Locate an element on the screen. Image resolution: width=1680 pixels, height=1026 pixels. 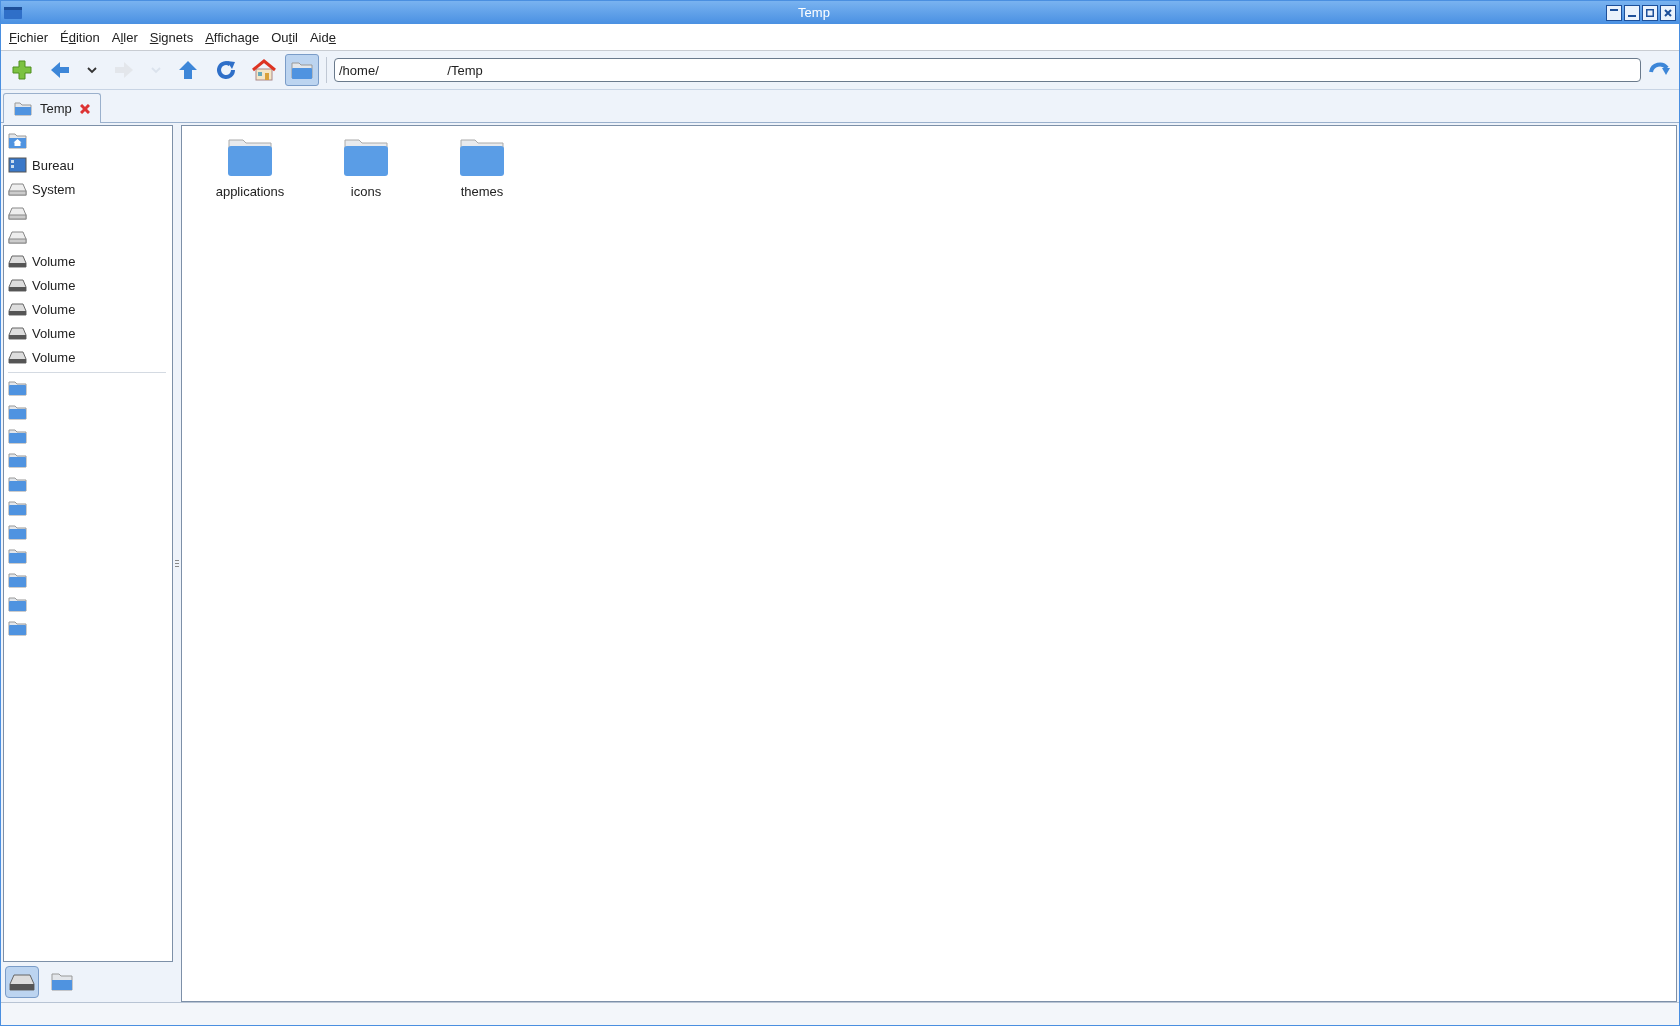
menu-item: Édition is located at coordinates (80, 37).